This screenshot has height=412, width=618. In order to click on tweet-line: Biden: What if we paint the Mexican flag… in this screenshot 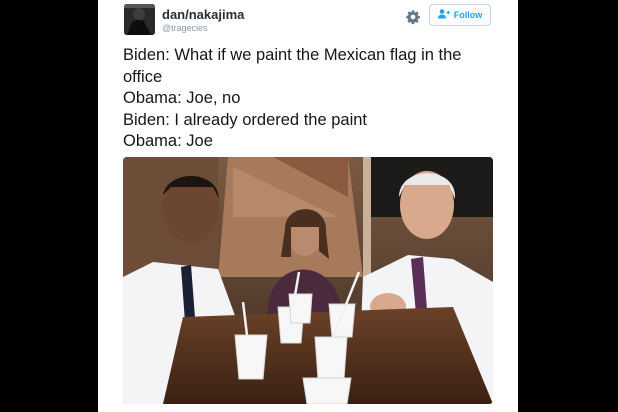, I will do `click(292, 66)`.